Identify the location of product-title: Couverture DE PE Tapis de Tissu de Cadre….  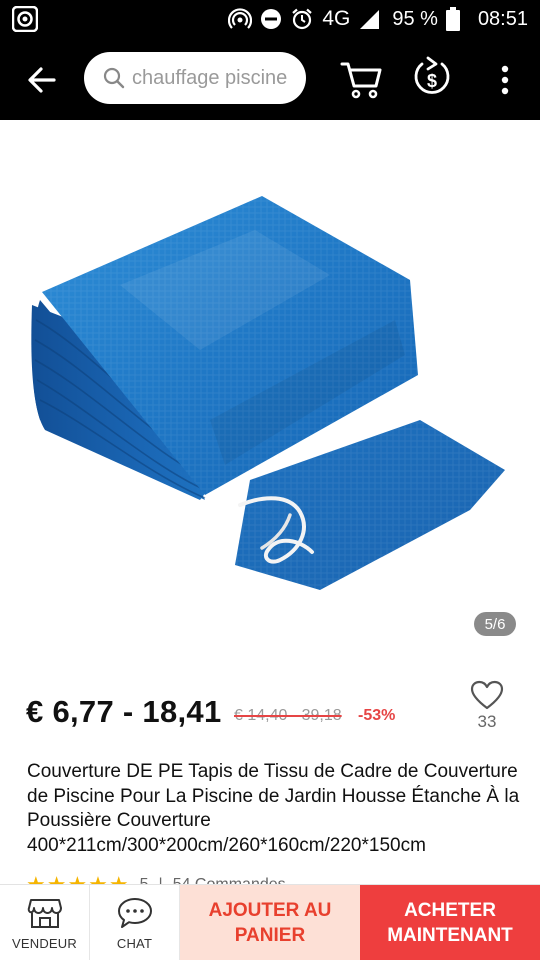
(273, 808).